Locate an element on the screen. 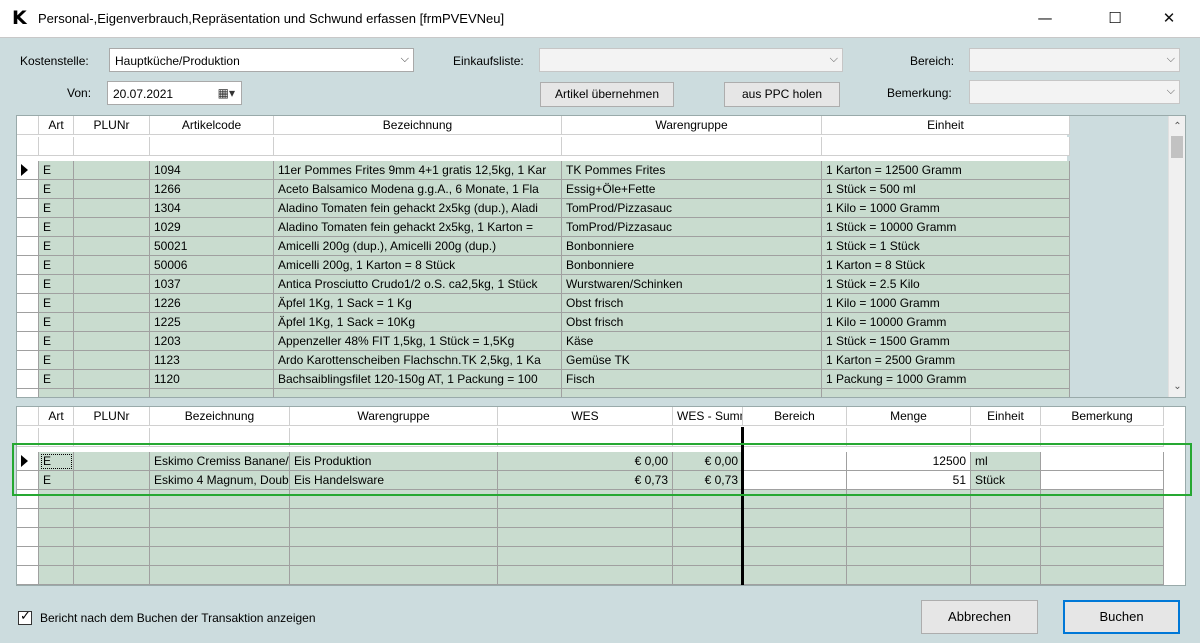 The width and height of the screenshot is (1200, 643). column-header-menge: Menge is located at coordinates (909, 416).